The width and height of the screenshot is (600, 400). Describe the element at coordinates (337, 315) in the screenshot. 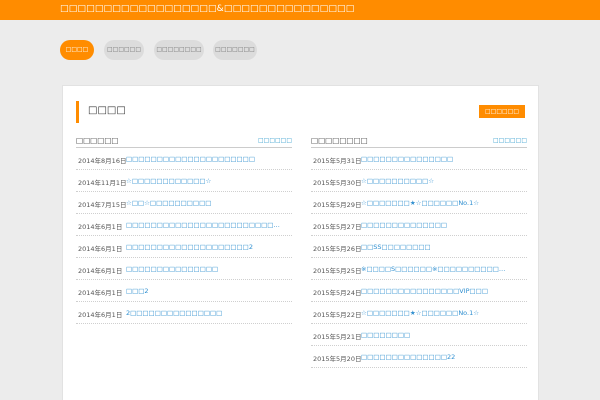

I see `item-date: 2015年5月22日` at that location.